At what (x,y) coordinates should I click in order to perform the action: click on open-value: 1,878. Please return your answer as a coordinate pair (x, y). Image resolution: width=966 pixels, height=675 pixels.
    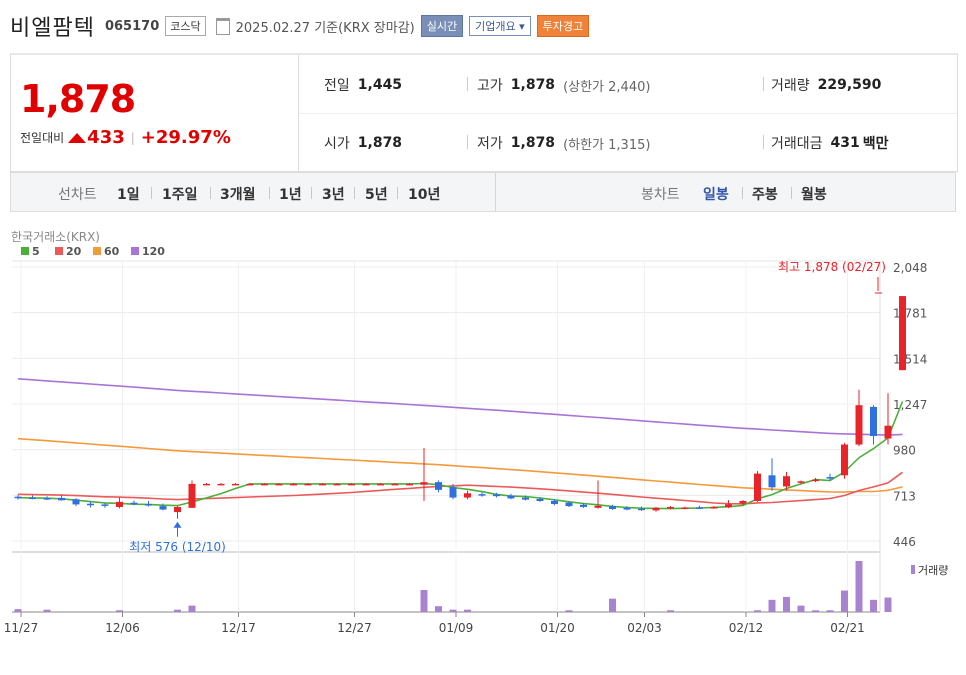
    Looking at the image, I should click on (380, 143).